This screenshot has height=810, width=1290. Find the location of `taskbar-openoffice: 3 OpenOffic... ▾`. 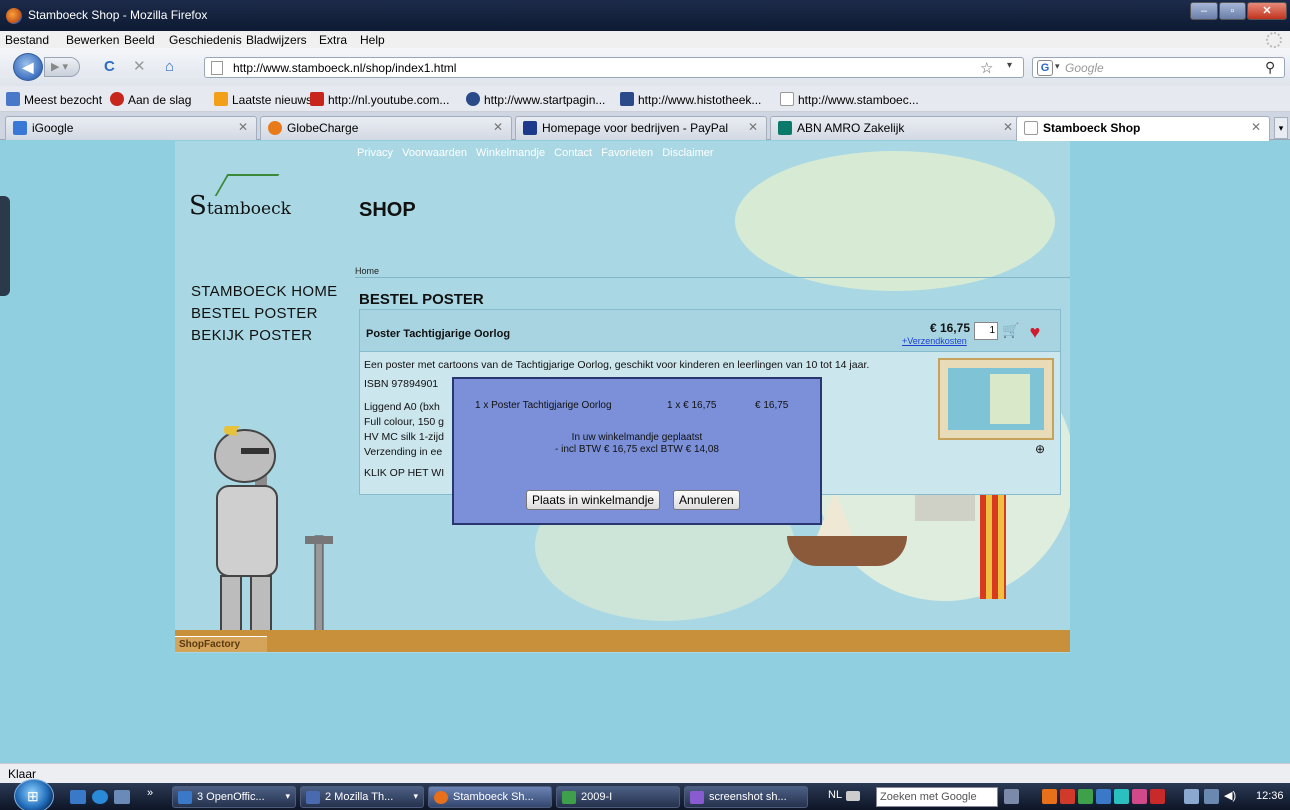

taskbar-openoffice: 3 OpenOffic... ▾ is located at coordinates (234, 797).